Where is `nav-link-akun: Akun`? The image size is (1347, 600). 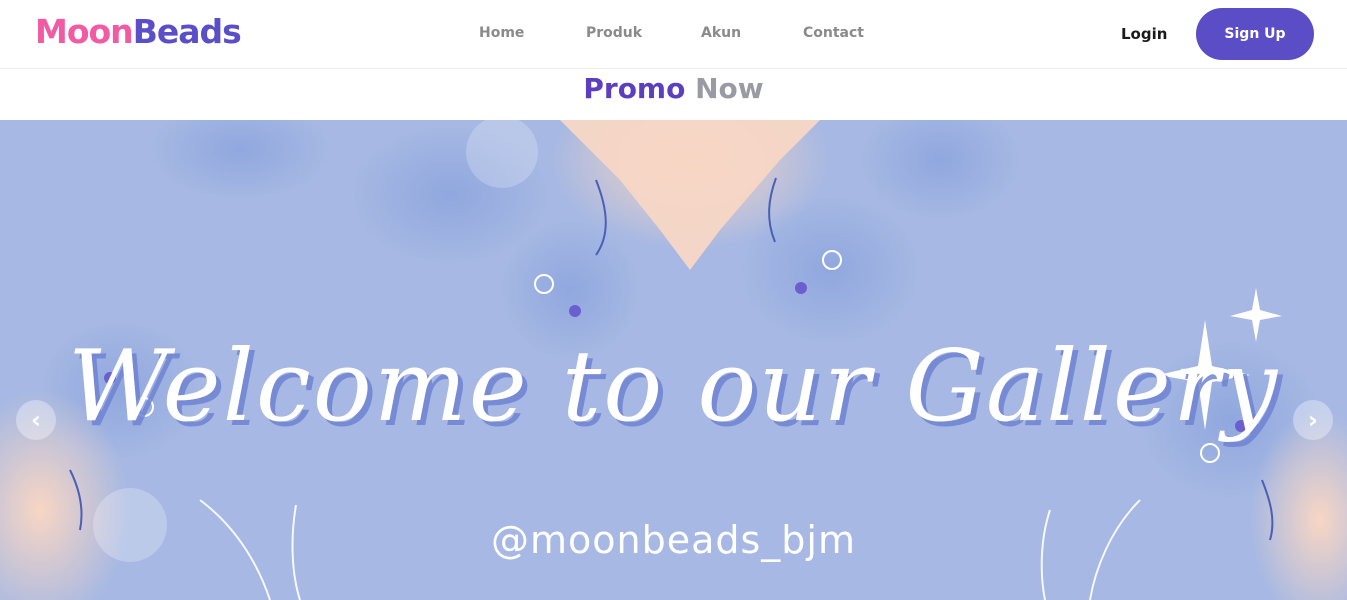 nav-link-akun: Akun is located at coordinates (721, 33).